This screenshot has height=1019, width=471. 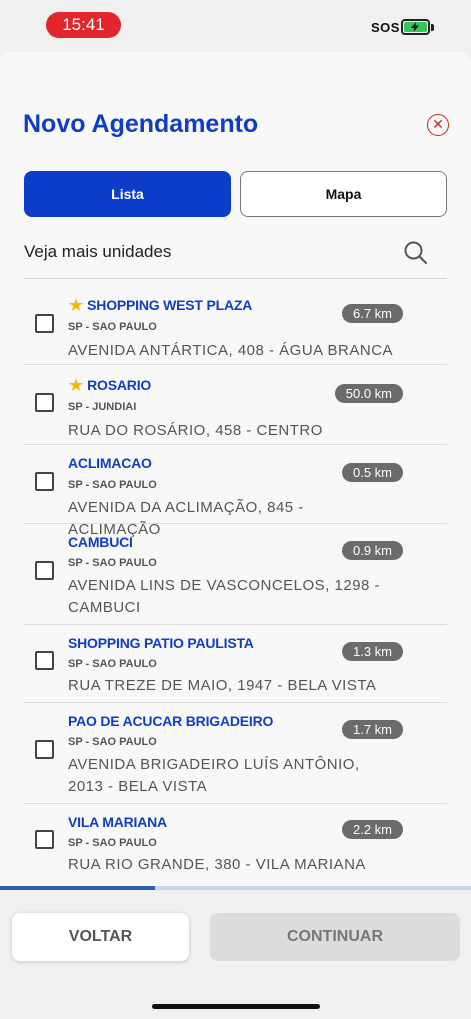 I want to click on distance-badge: 50.0 km, so click(x=368, y=393).